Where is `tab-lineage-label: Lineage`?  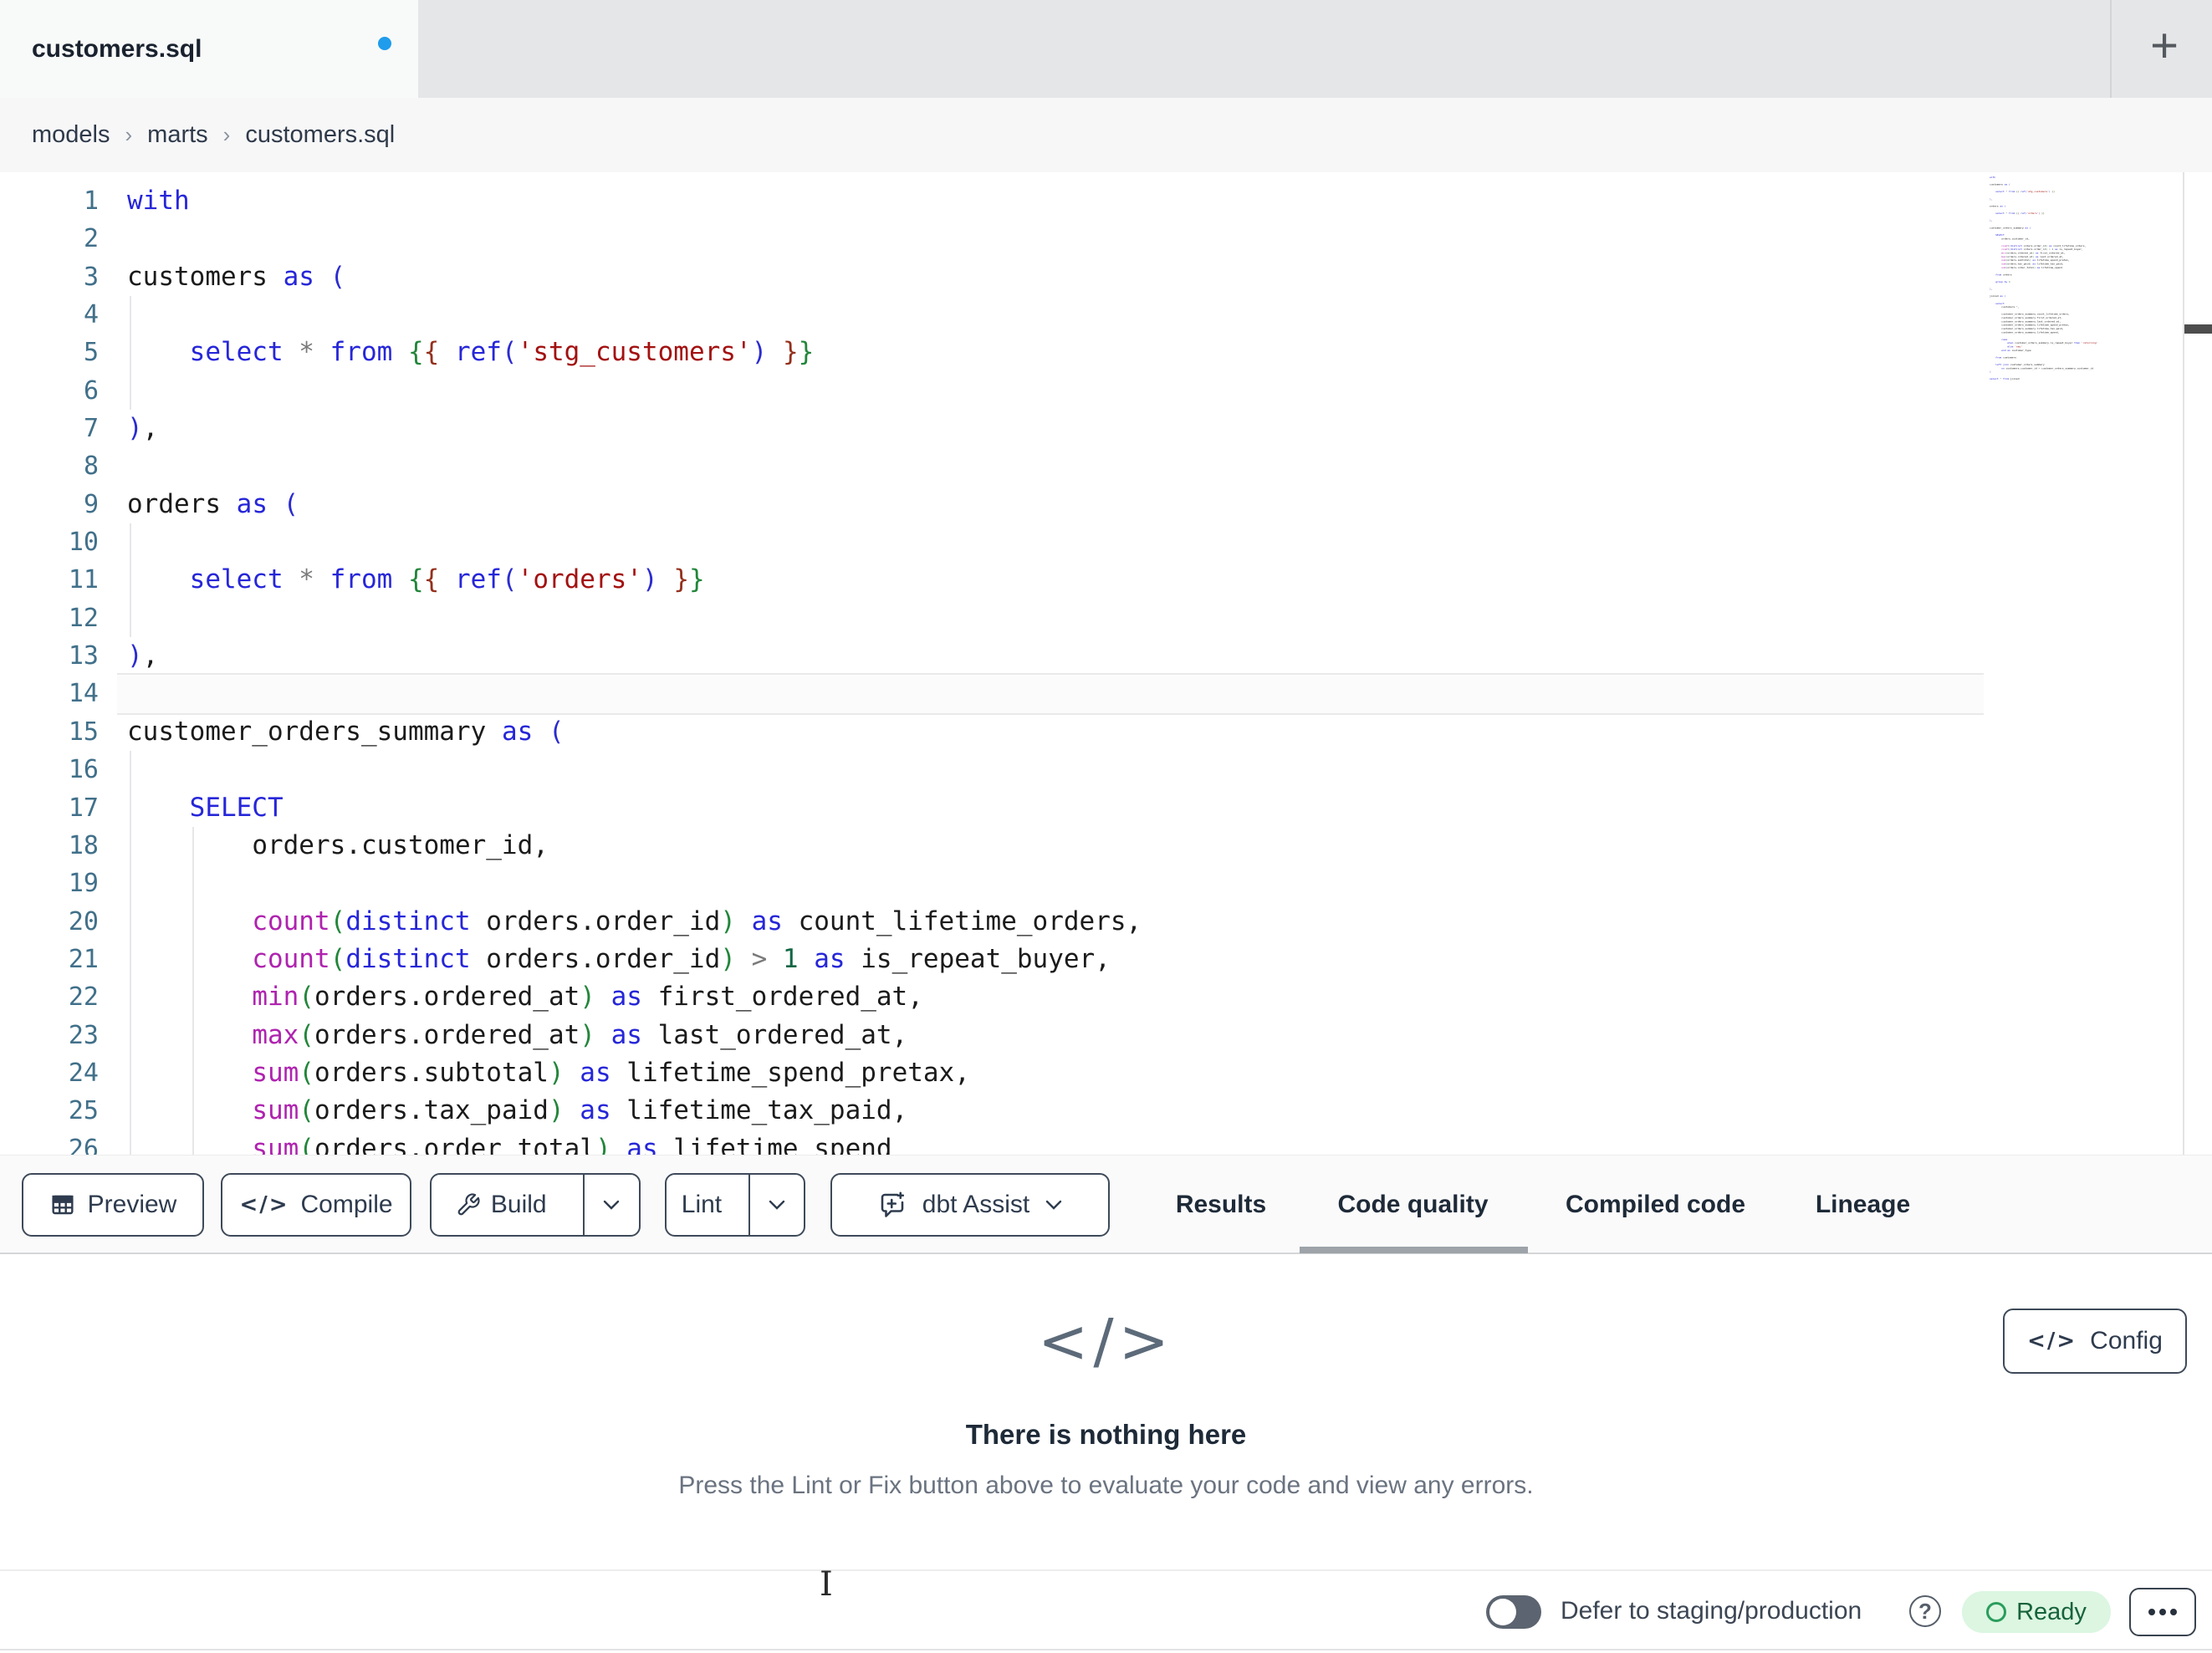 tab-lineage-label: Lineage is located at coordinates (1863, 1204).